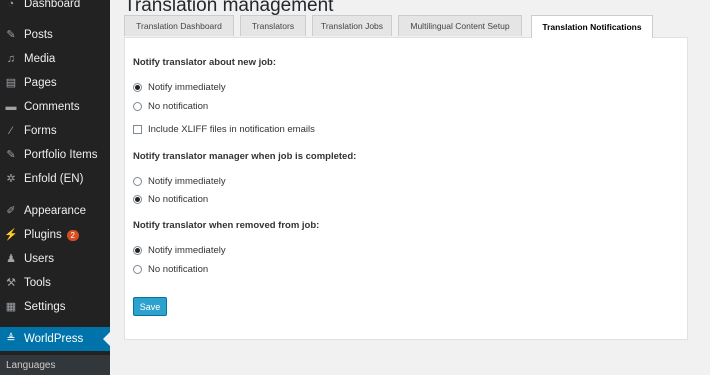 The width and height of the screenshot is (710, 375). What do you see at coordinates (11, 106) in the screenshot?
I see `comments-icon: ▬` at bounding box center [11, 106].